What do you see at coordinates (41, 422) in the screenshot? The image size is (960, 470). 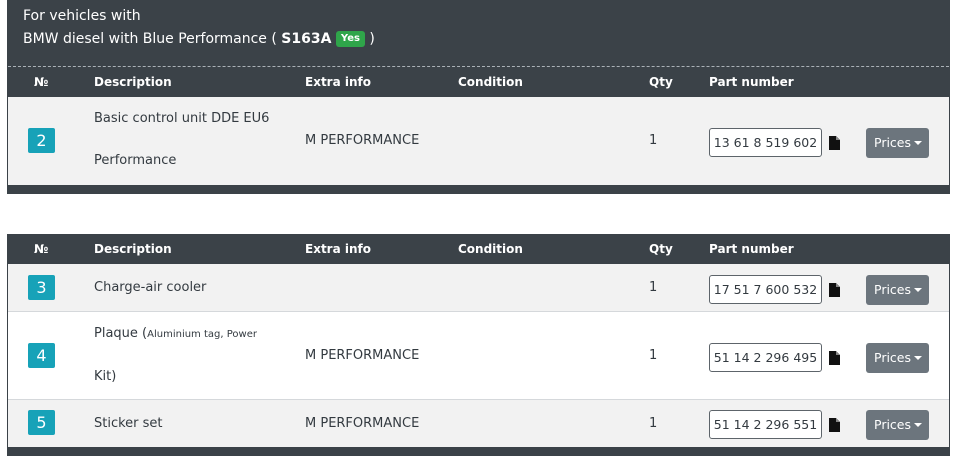 I see `position-number-badge: 5` at bounding box center [41, 422].